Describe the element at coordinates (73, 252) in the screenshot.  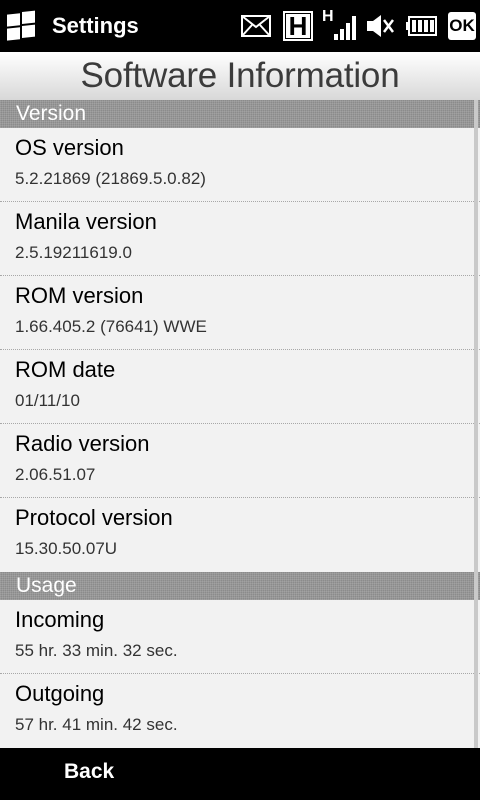
I see `item-value: 2.5.19211619.0` at that location.